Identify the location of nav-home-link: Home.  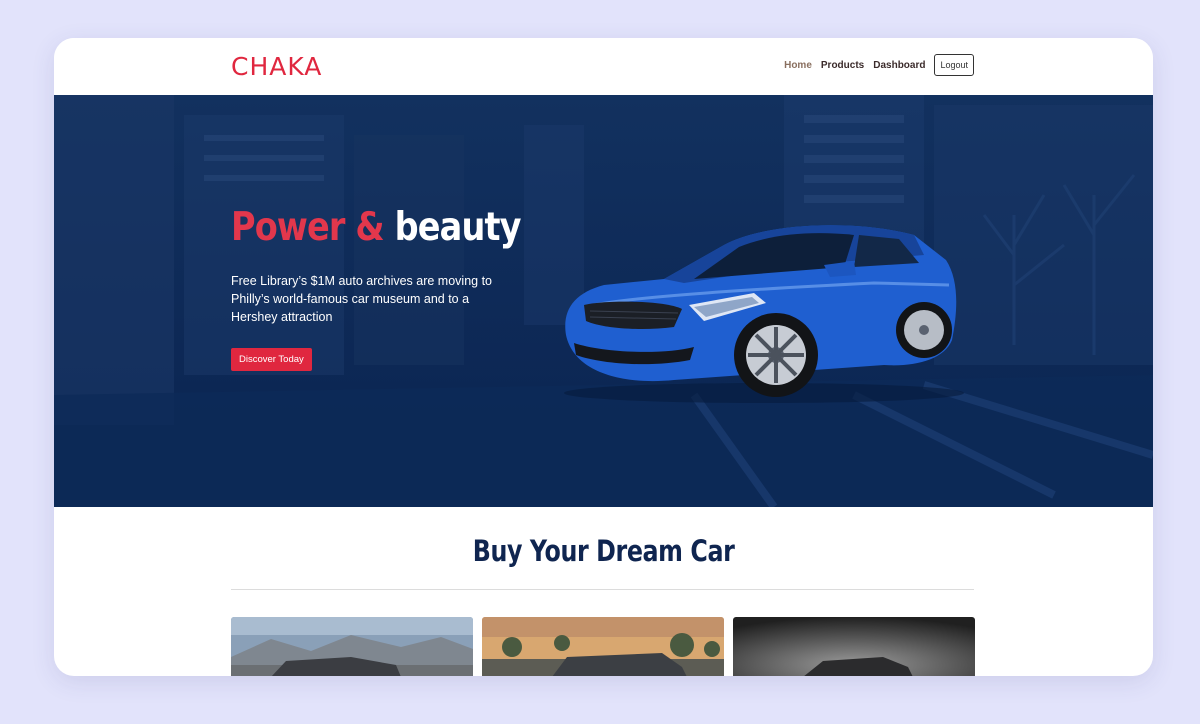
(798, 65).